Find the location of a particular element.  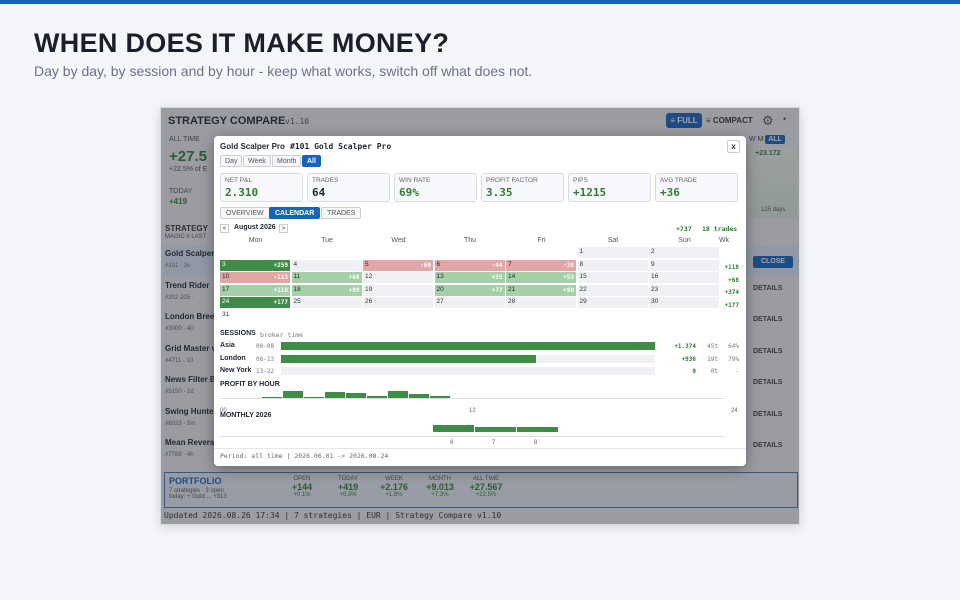

session-winrate: 79% is located at coordinates (733, 359).